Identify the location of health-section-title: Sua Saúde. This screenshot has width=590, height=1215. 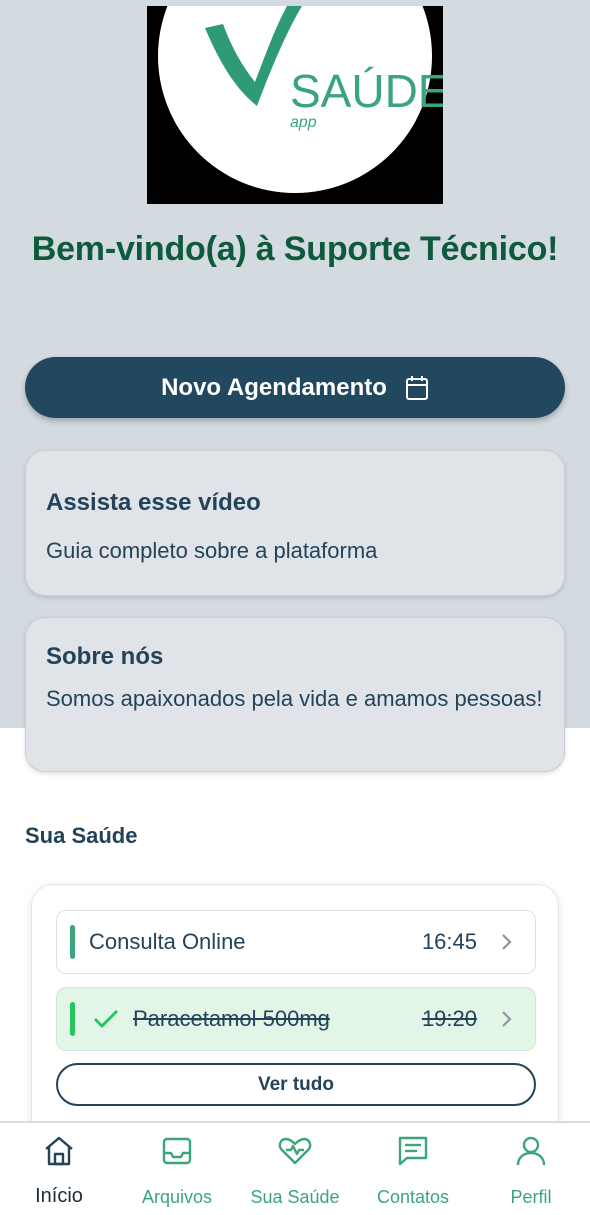
(81, 835).